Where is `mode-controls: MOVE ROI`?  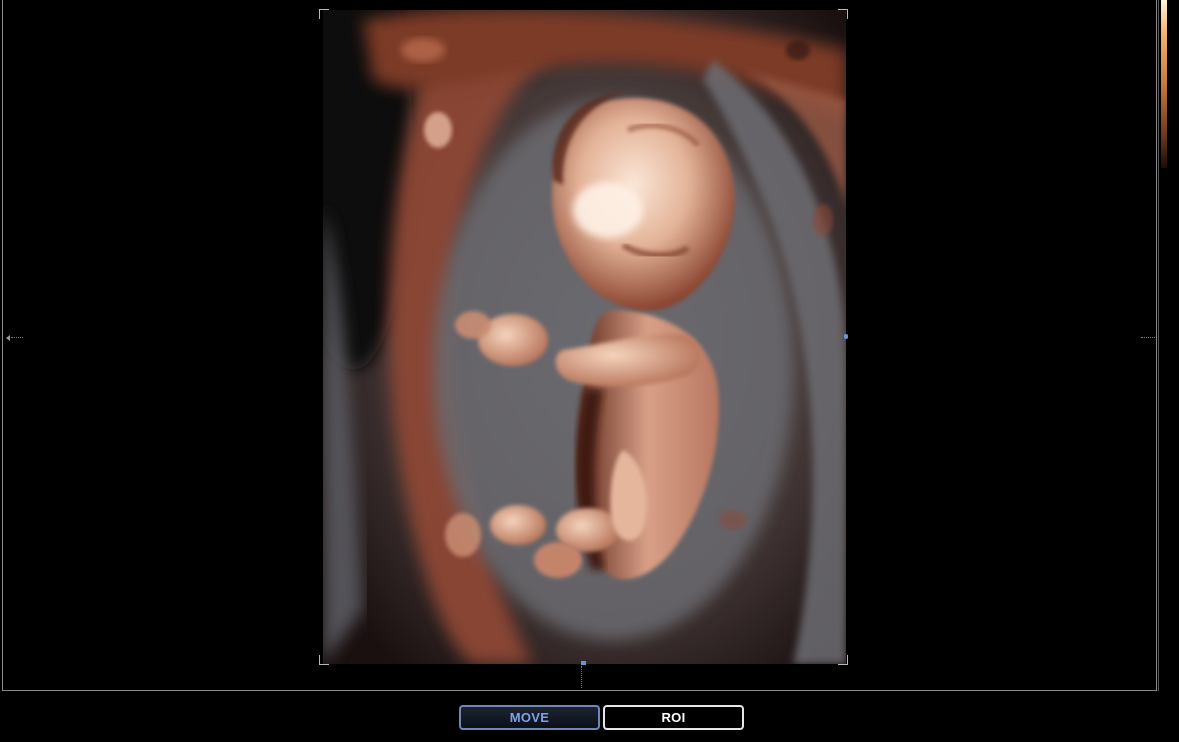
mode-controls: MOVE ROI is located at coordinates (601, 717).